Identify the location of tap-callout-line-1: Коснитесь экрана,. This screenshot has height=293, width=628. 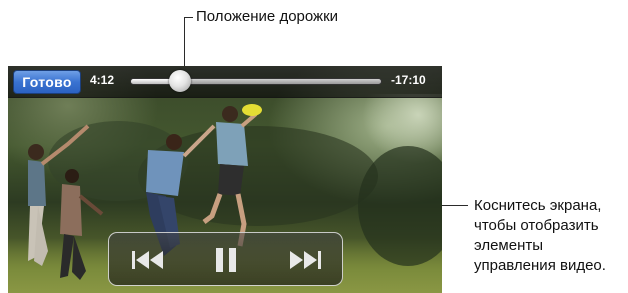
(538, 205).